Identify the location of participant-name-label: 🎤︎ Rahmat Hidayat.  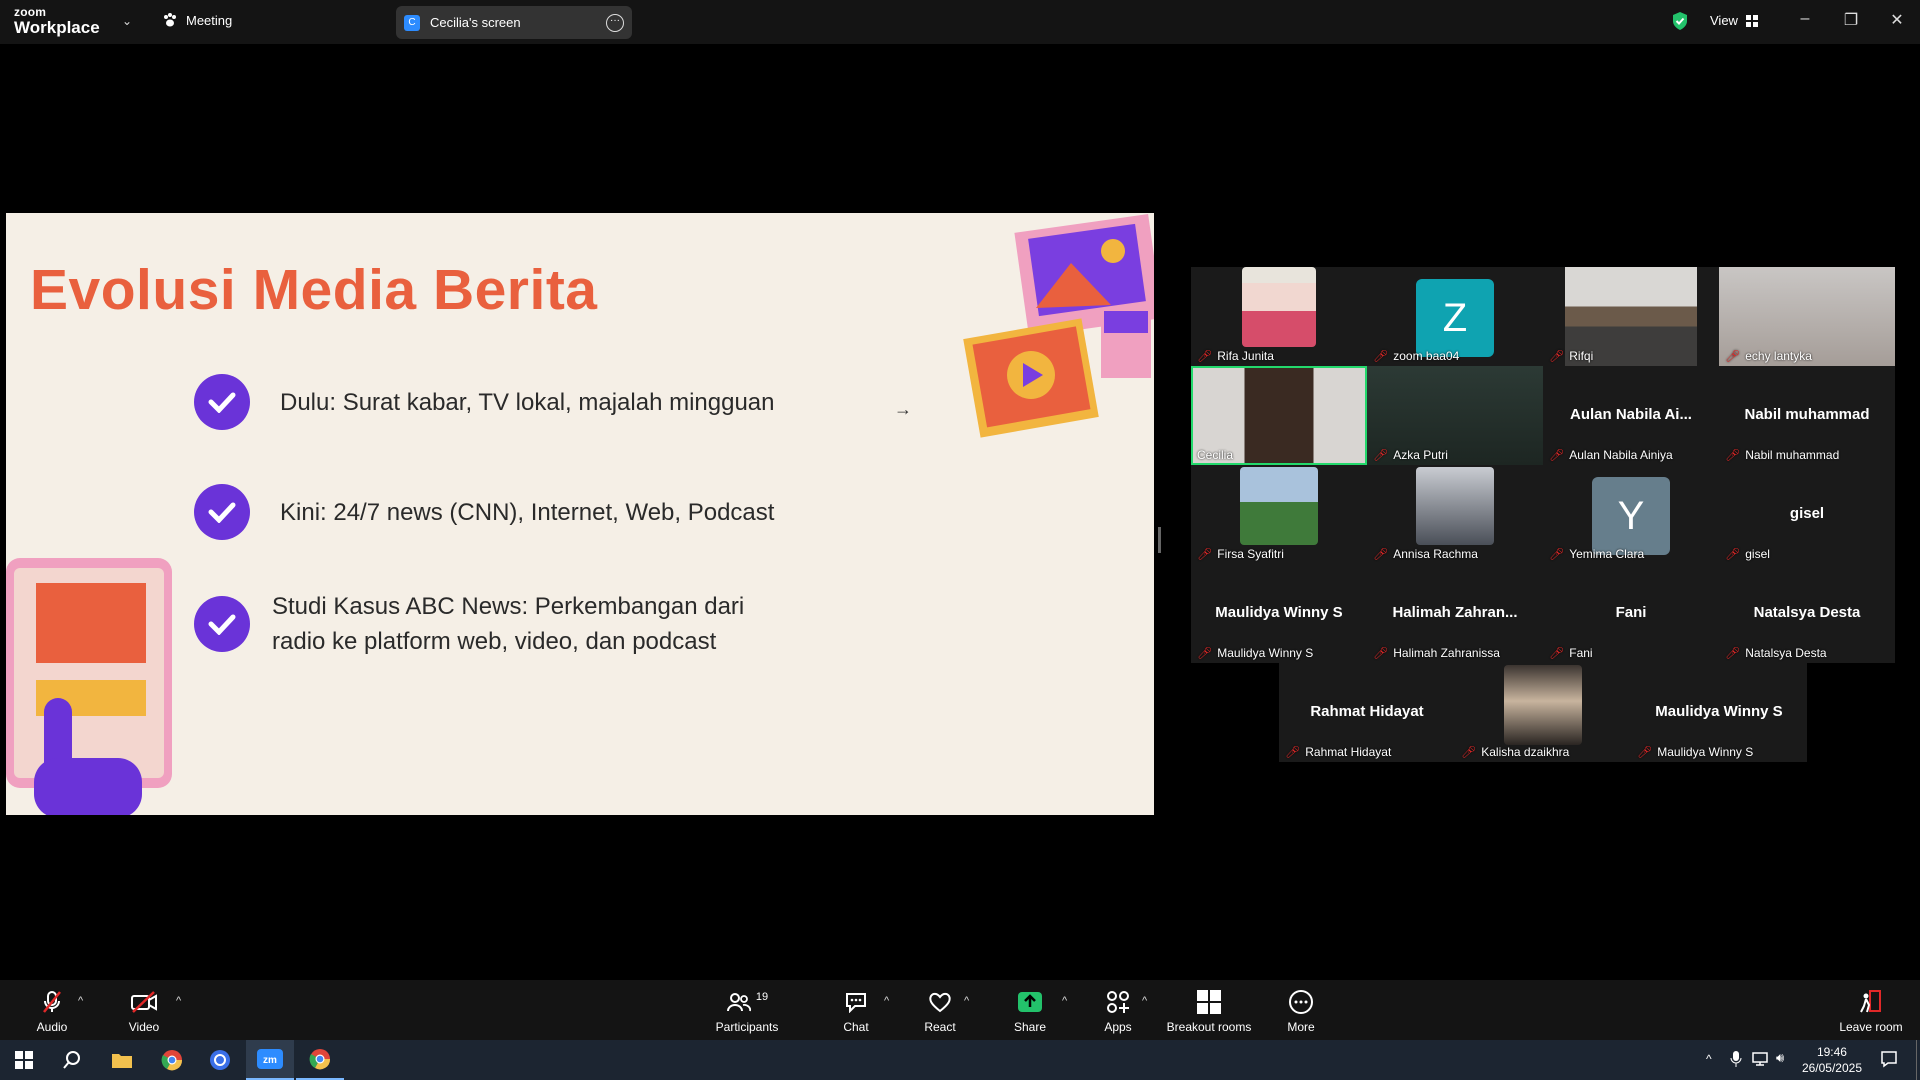
(1338, 752).